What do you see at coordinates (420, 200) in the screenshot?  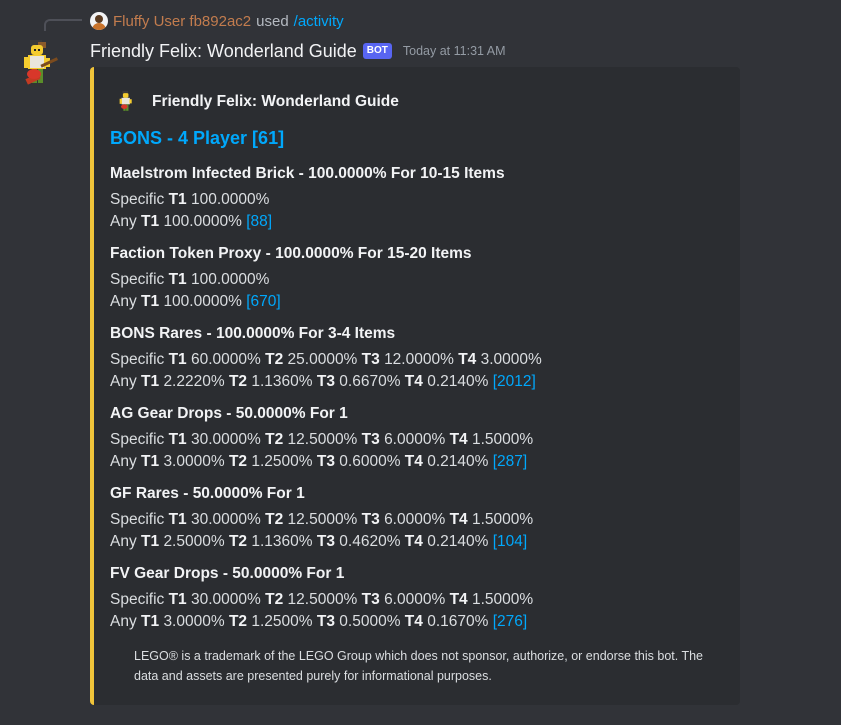 I see `specific-odds-line: Specific T1 100.0000%` at bounding box center [420, 200].